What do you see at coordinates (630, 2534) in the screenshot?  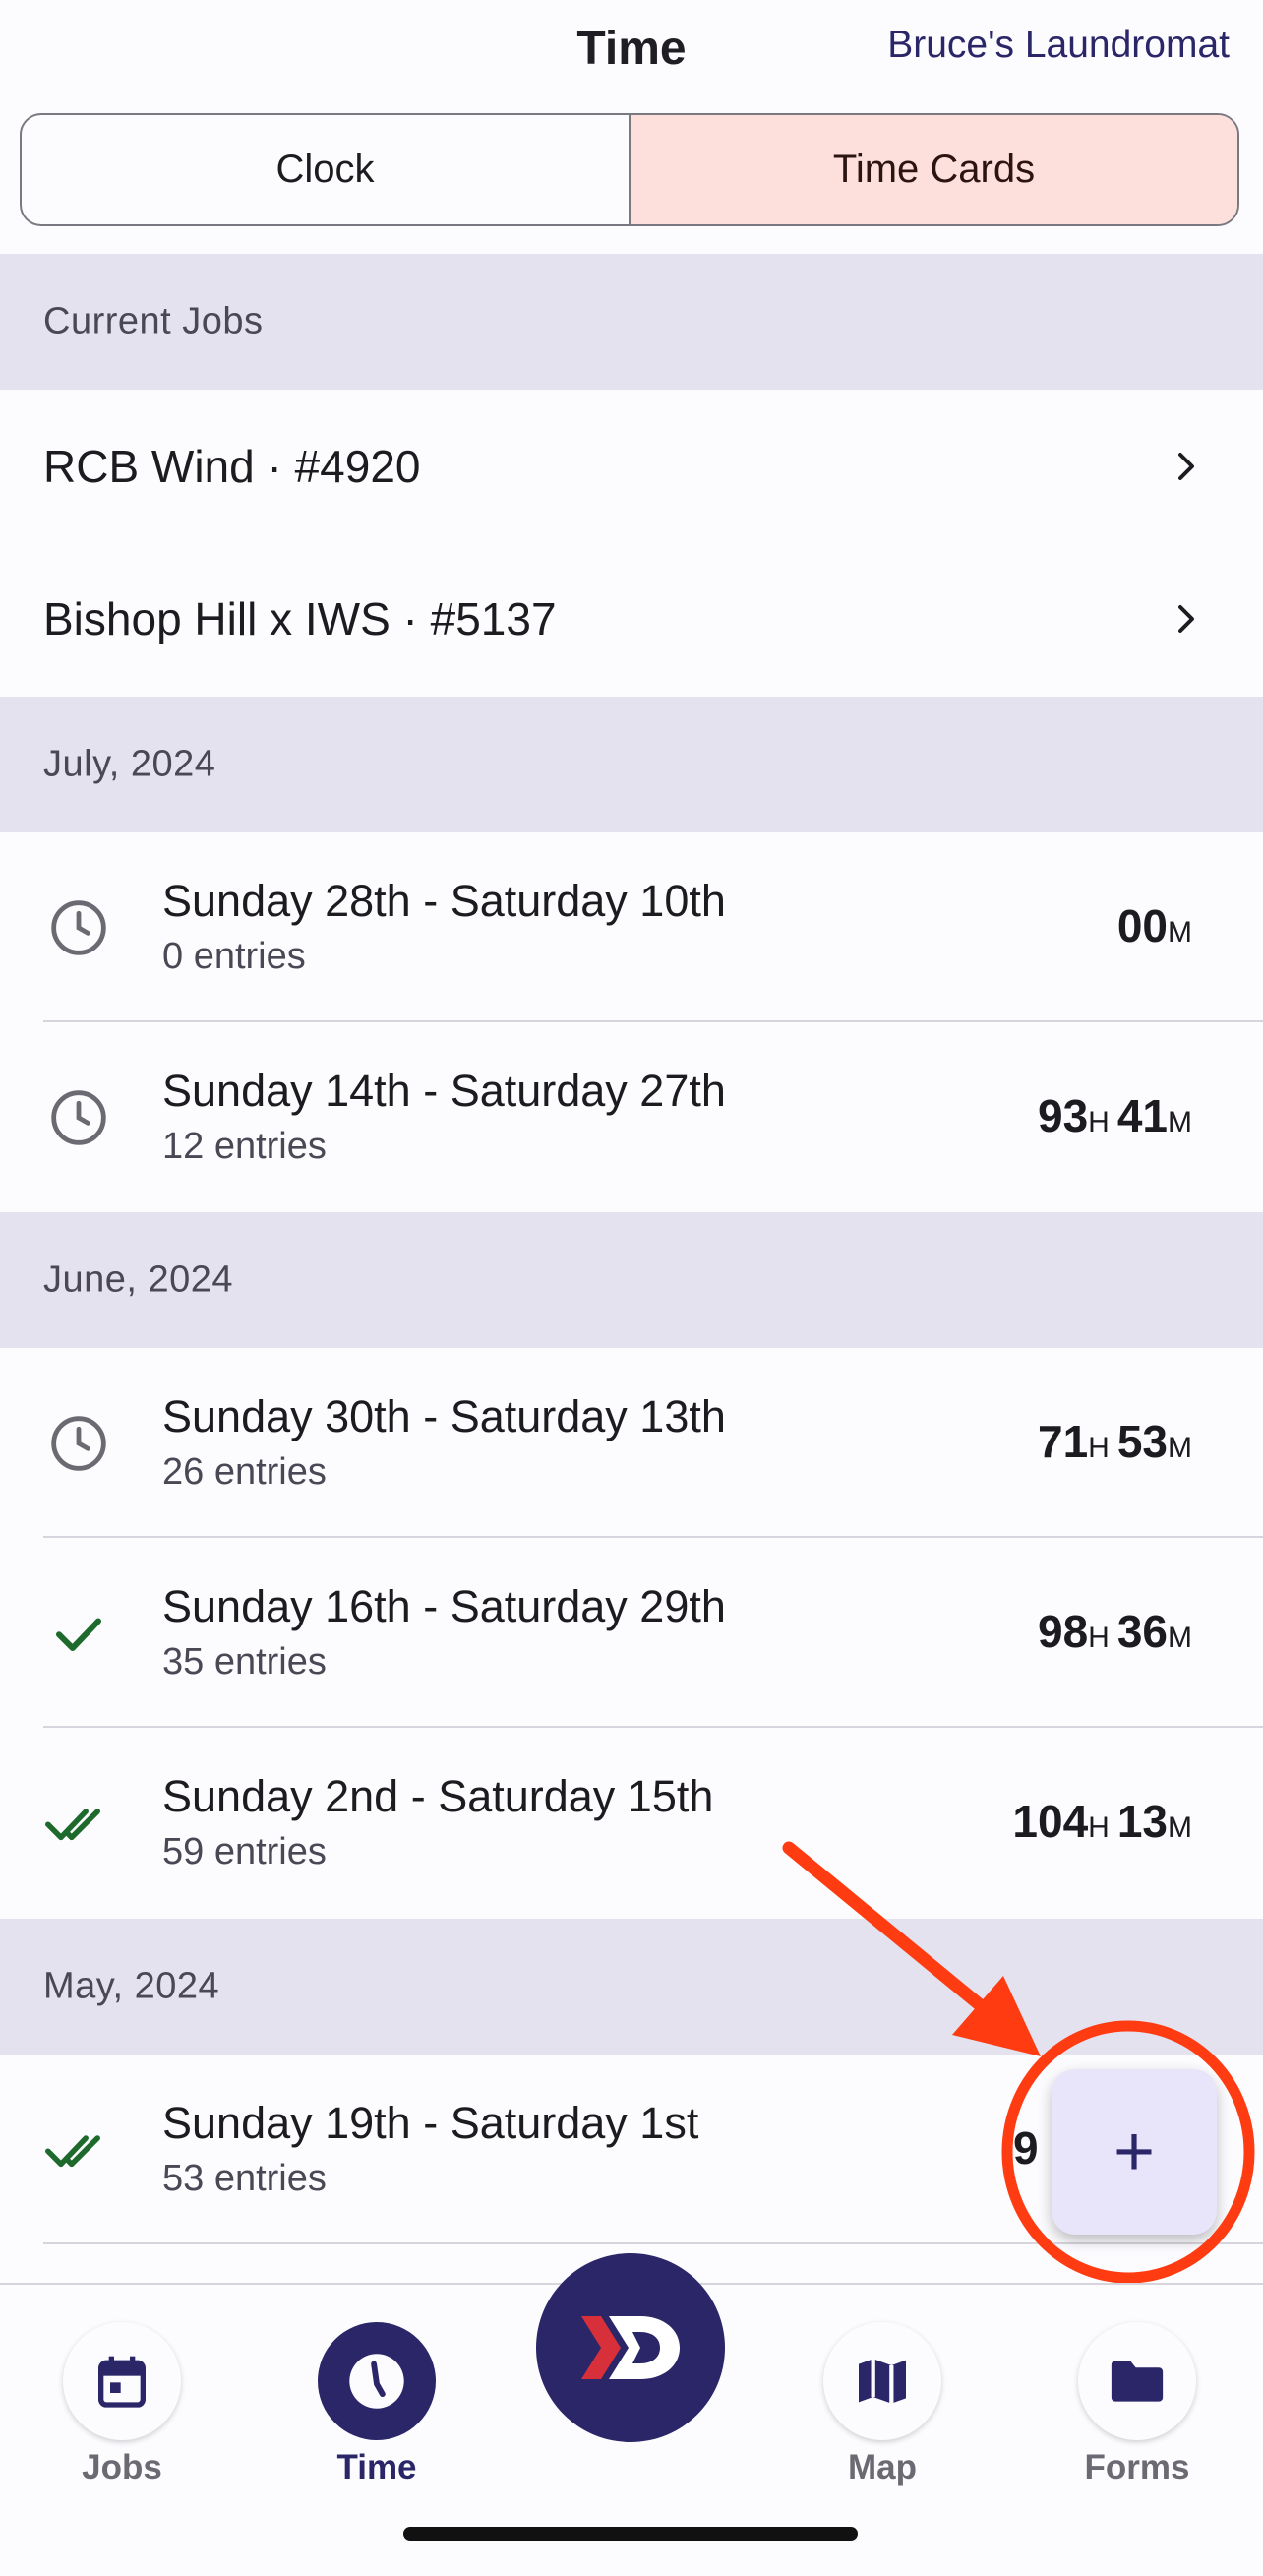 I see `home-indicator` at bounding box center [630, 2534].